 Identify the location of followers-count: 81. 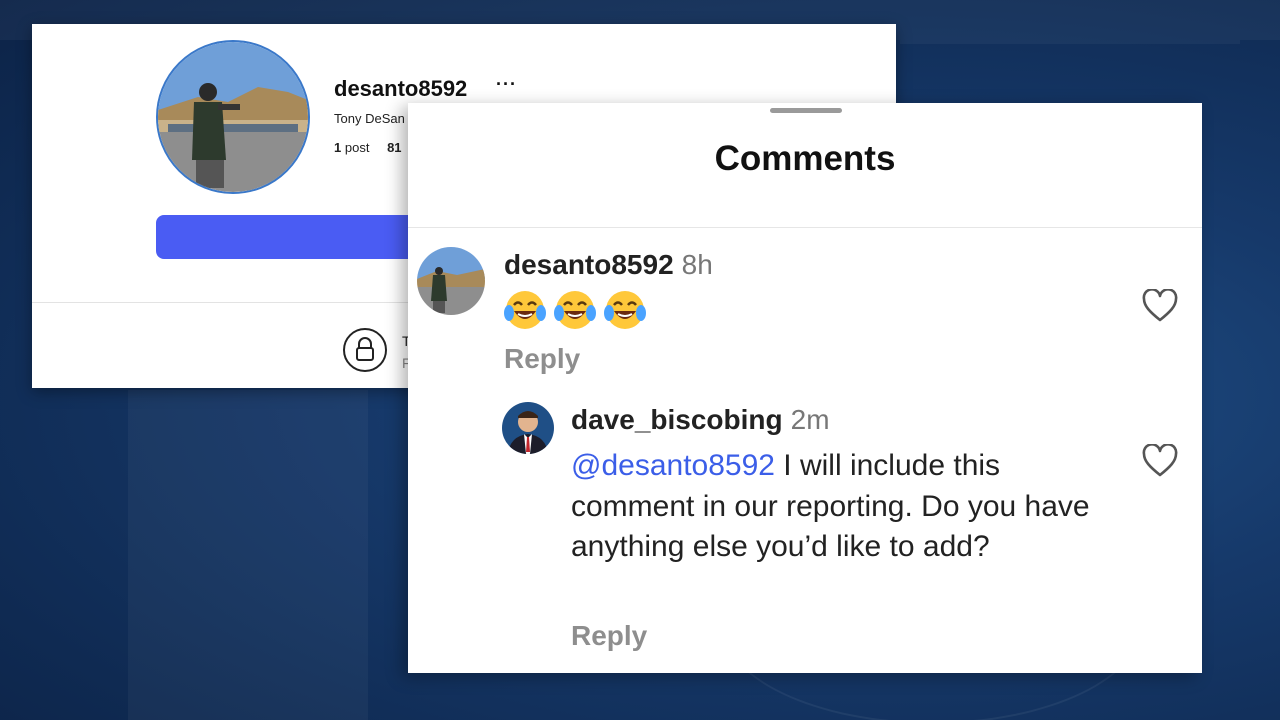
(394, 147).